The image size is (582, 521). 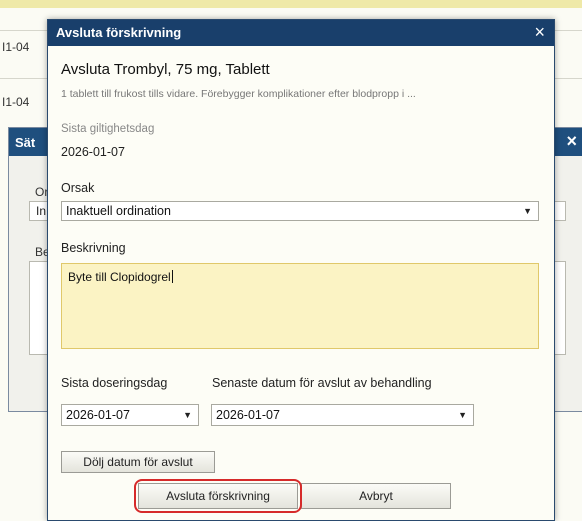 I want to click on highlight-annotation, so click(x=218, y=496).